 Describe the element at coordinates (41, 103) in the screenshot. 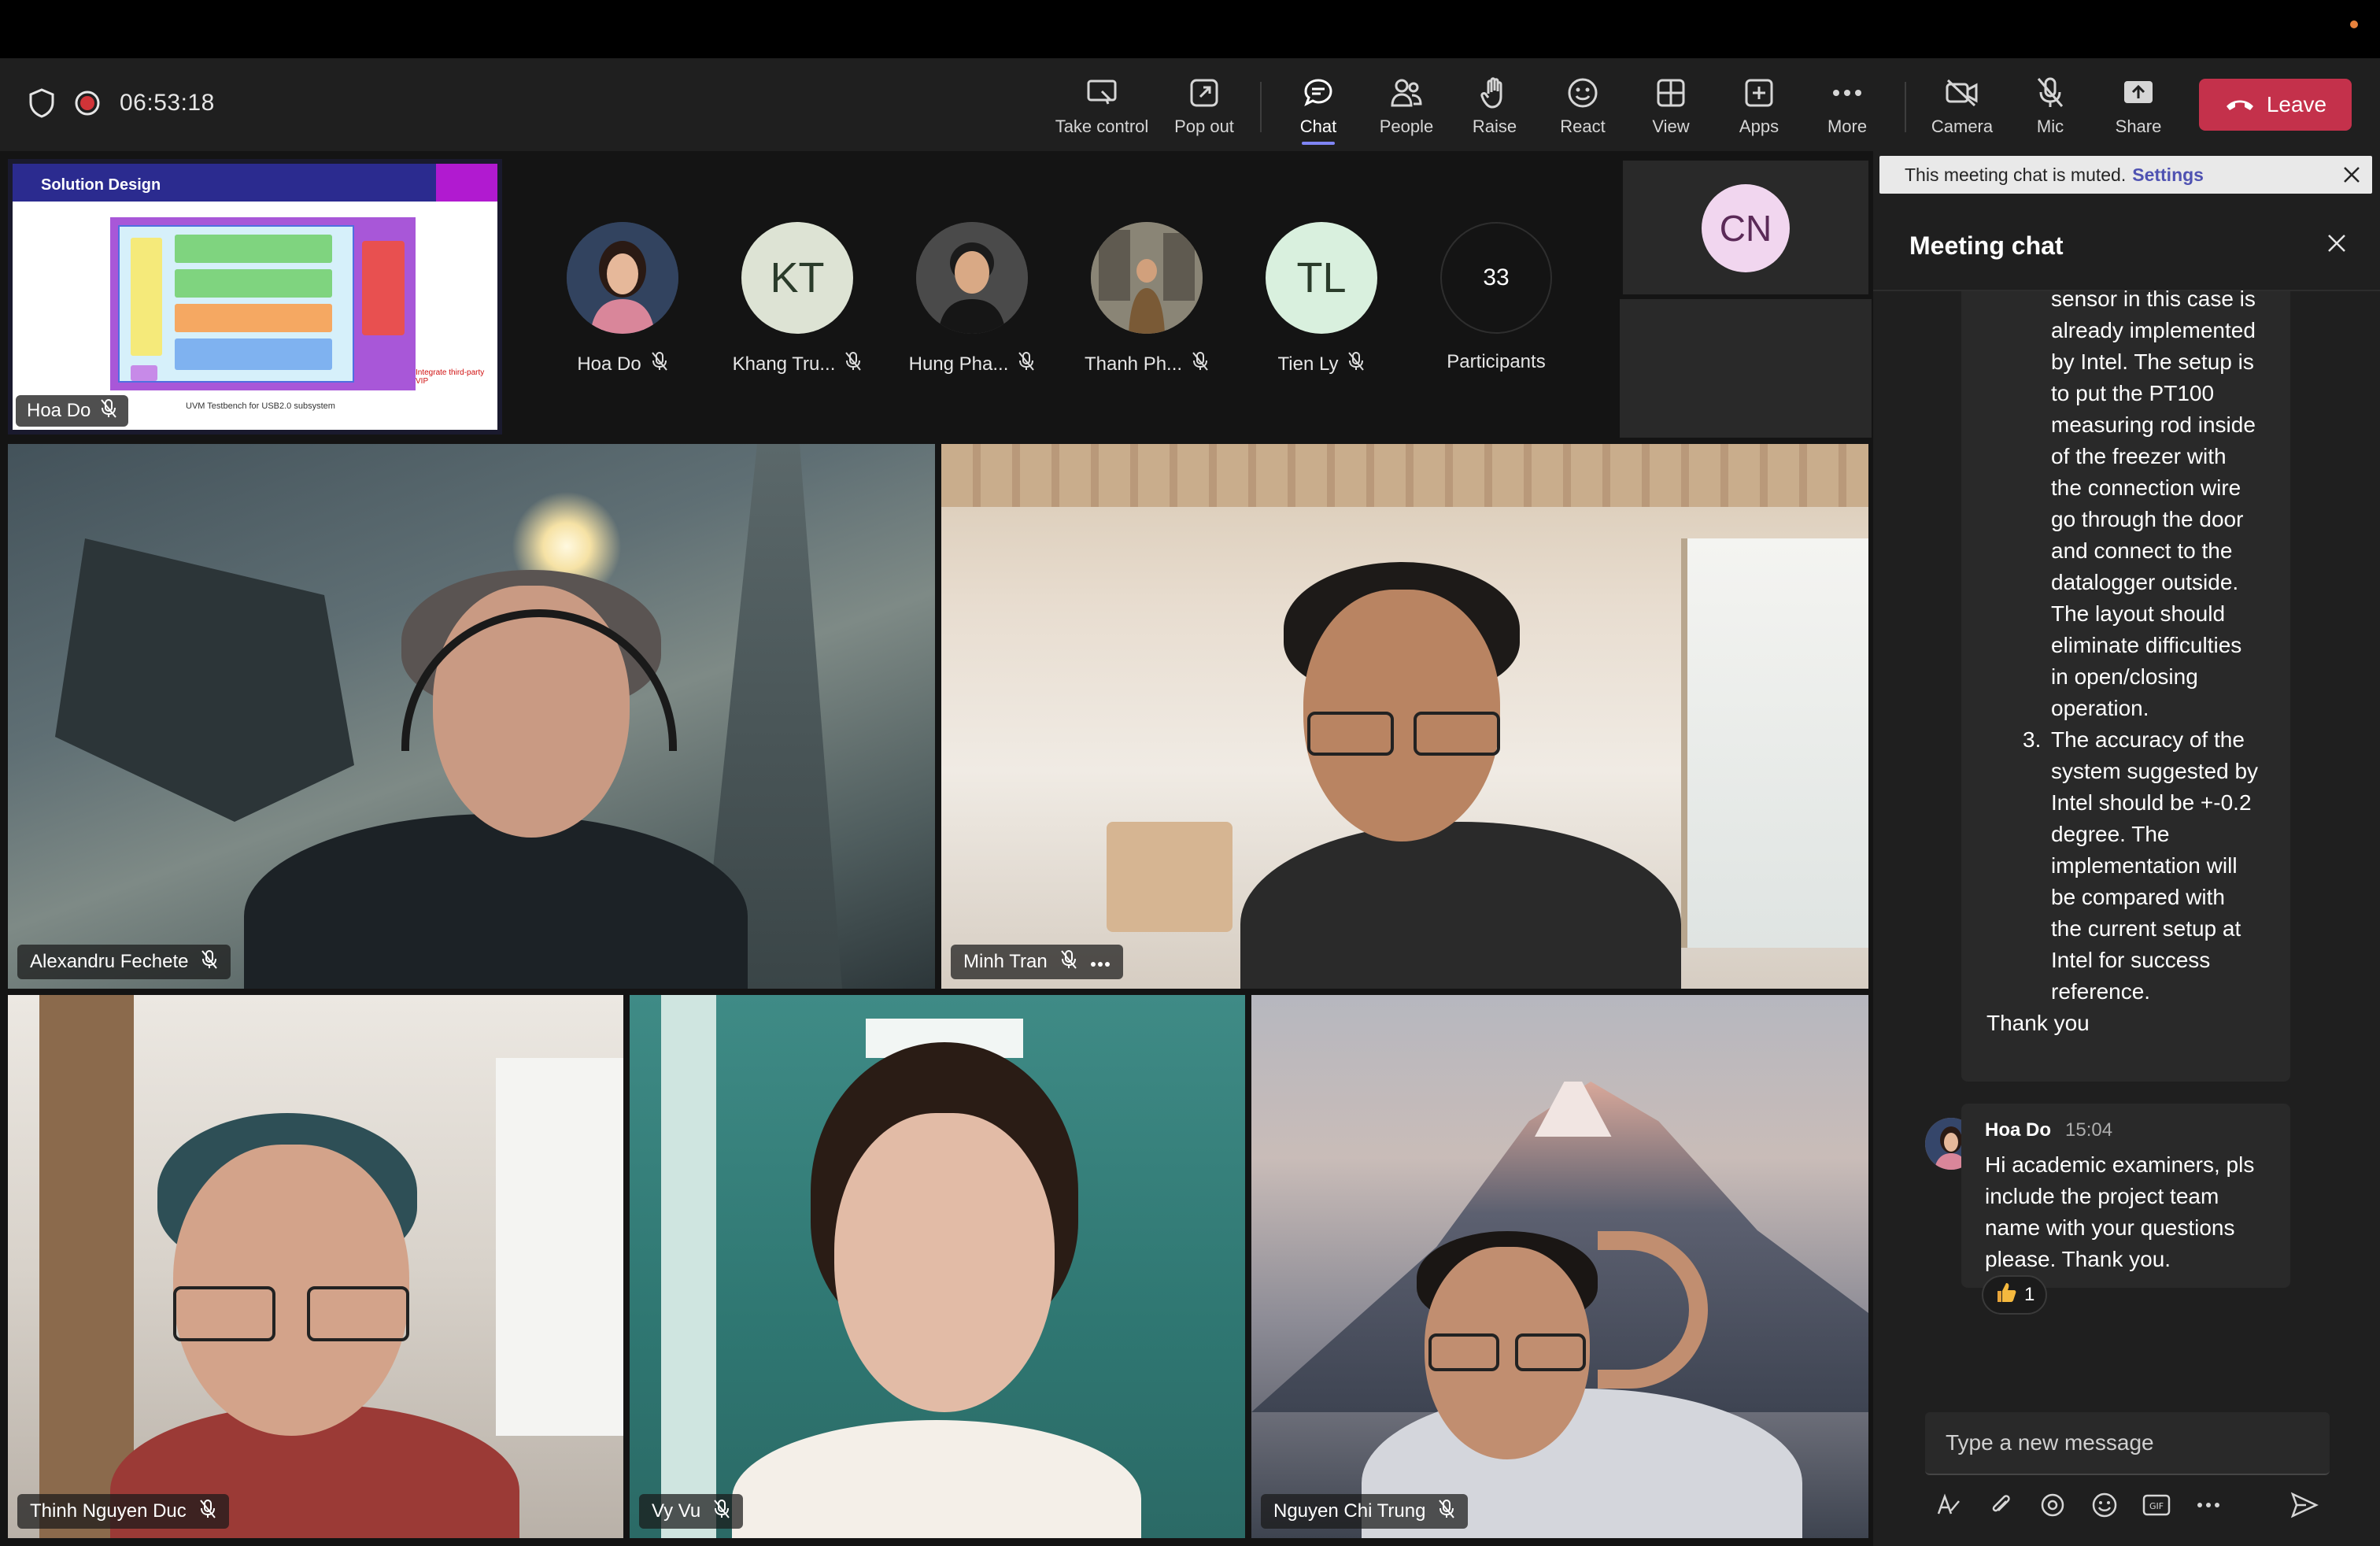

I see `shield-icon` at that location.